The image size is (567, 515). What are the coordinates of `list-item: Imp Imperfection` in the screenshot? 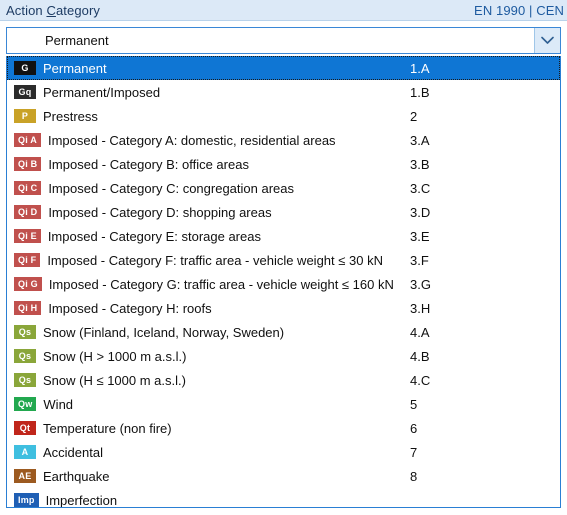 It's located at (283, 498).